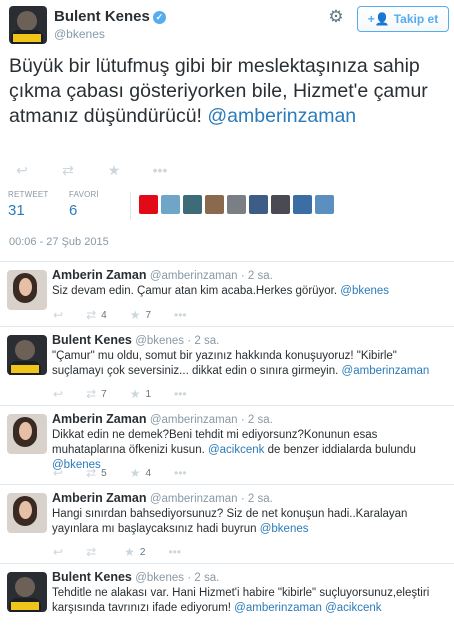 Image resolution: width=454 pixels, height=629 pixels. I want to click on retweet-count: 4, so click(104, 315).